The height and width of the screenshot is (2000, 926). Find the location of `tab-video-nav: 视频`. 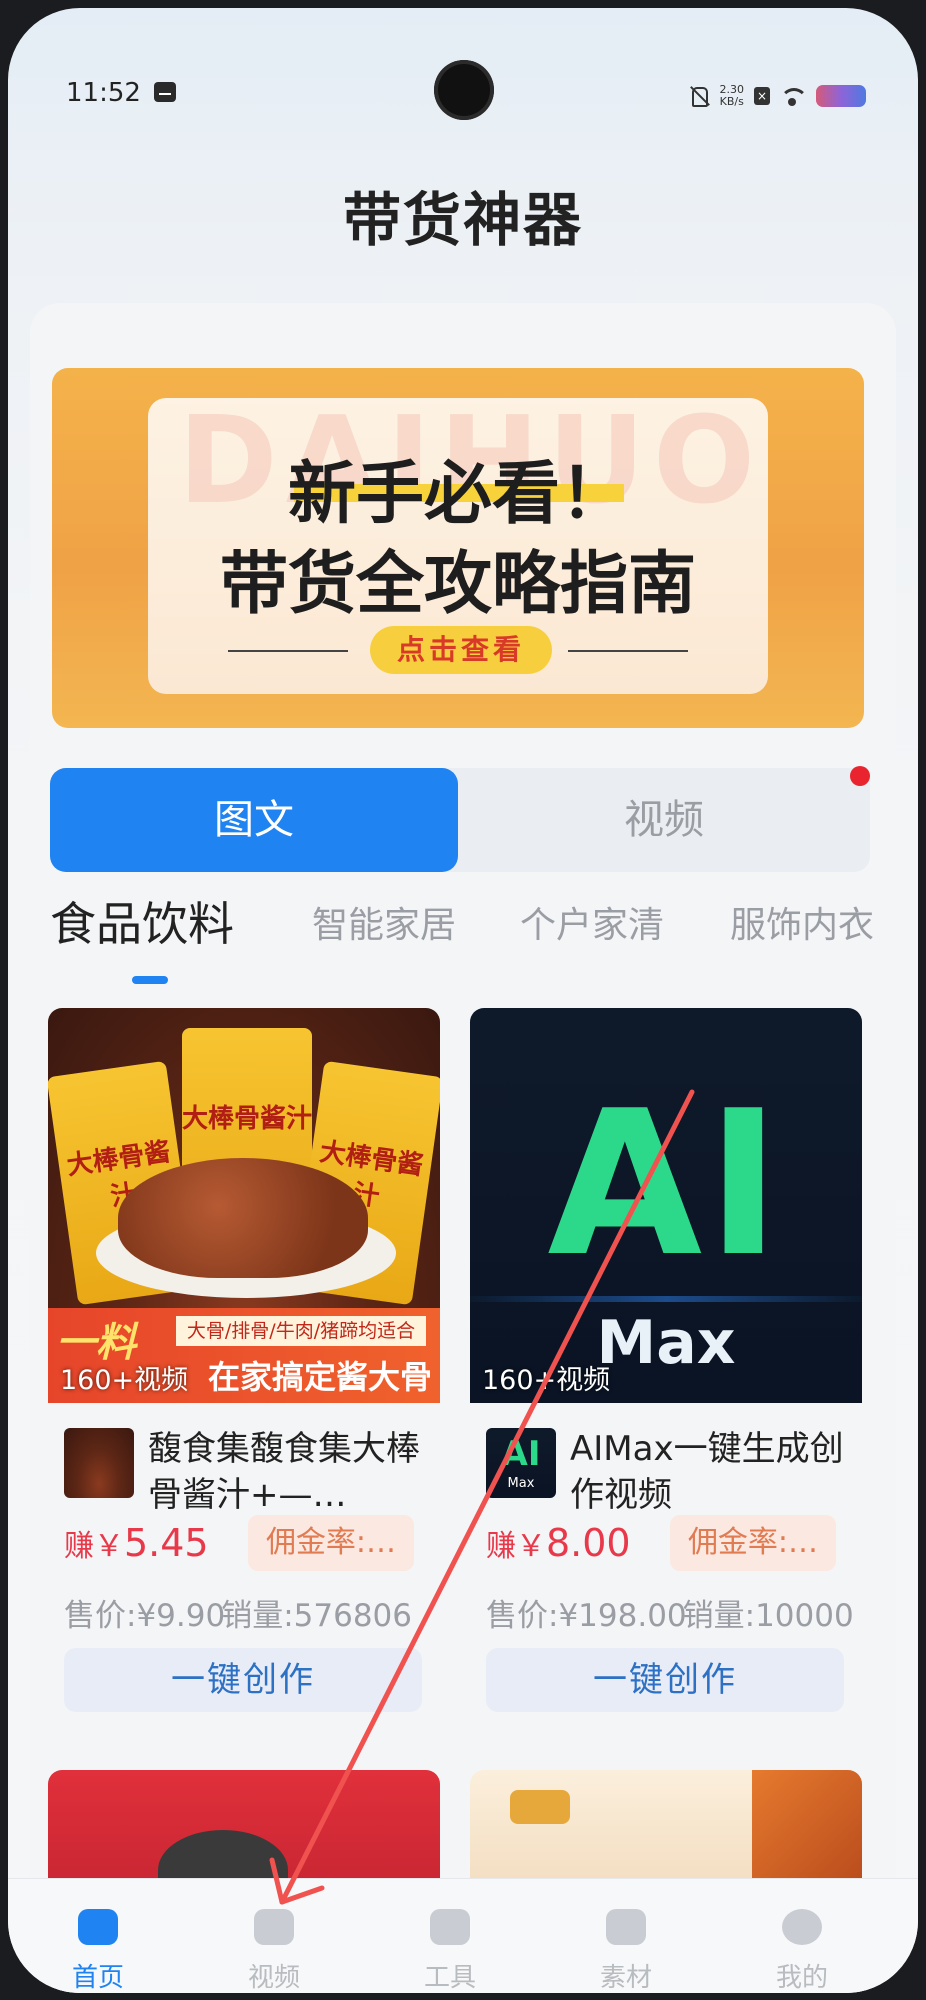

tab-video-nav: 视频 is located at coordinates (274, 1936).